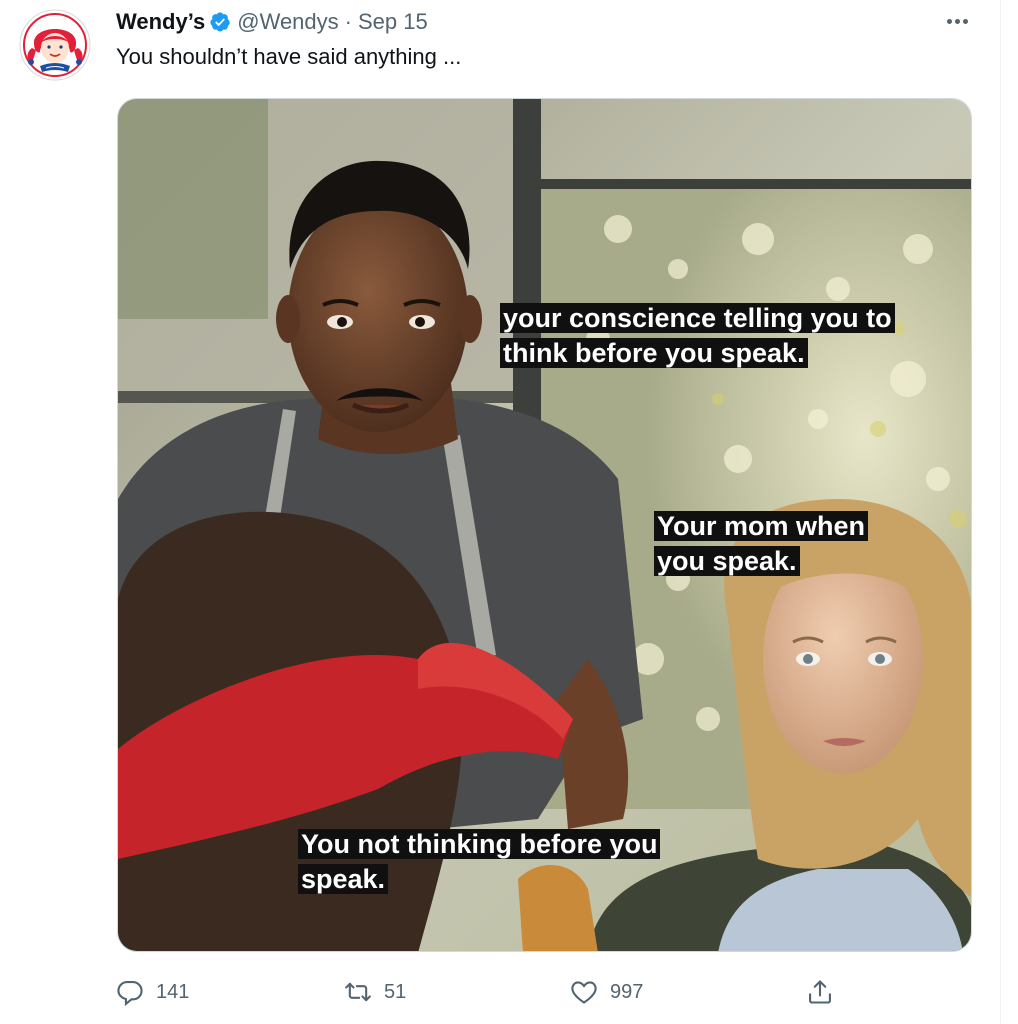 Image resolution: width=1018 pixels, height=1024 pixels. I want to click on tweet-date: Sep 15, so click(393, 22).